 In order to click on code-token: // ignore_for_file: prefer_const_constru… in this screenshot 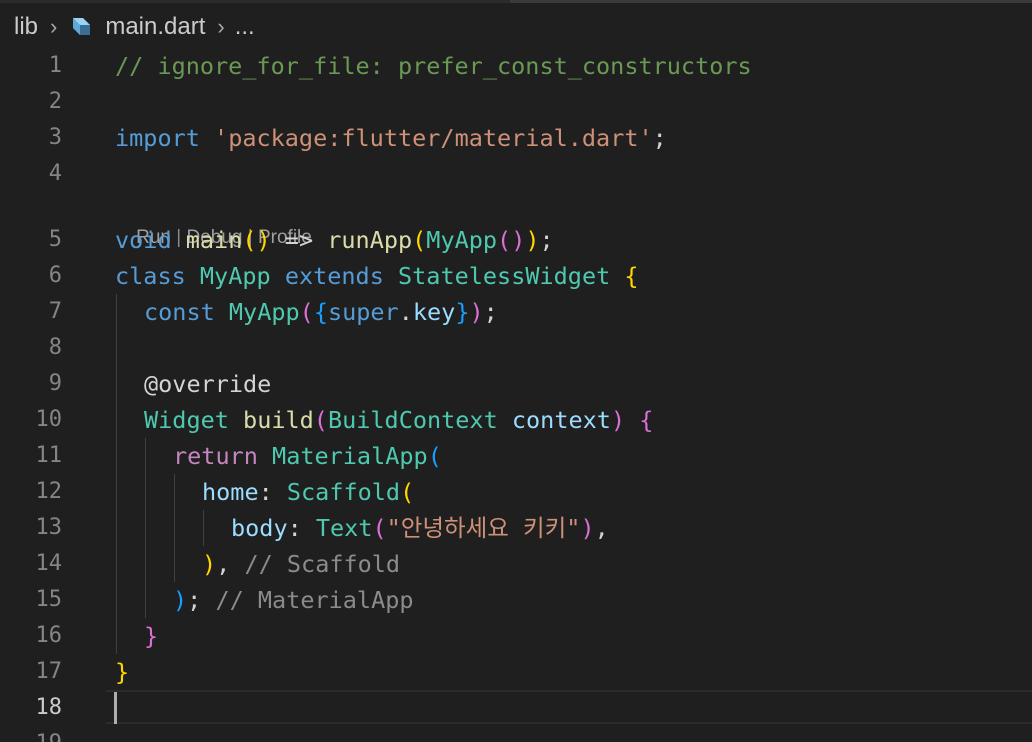, I will do `click(433, 66)`.